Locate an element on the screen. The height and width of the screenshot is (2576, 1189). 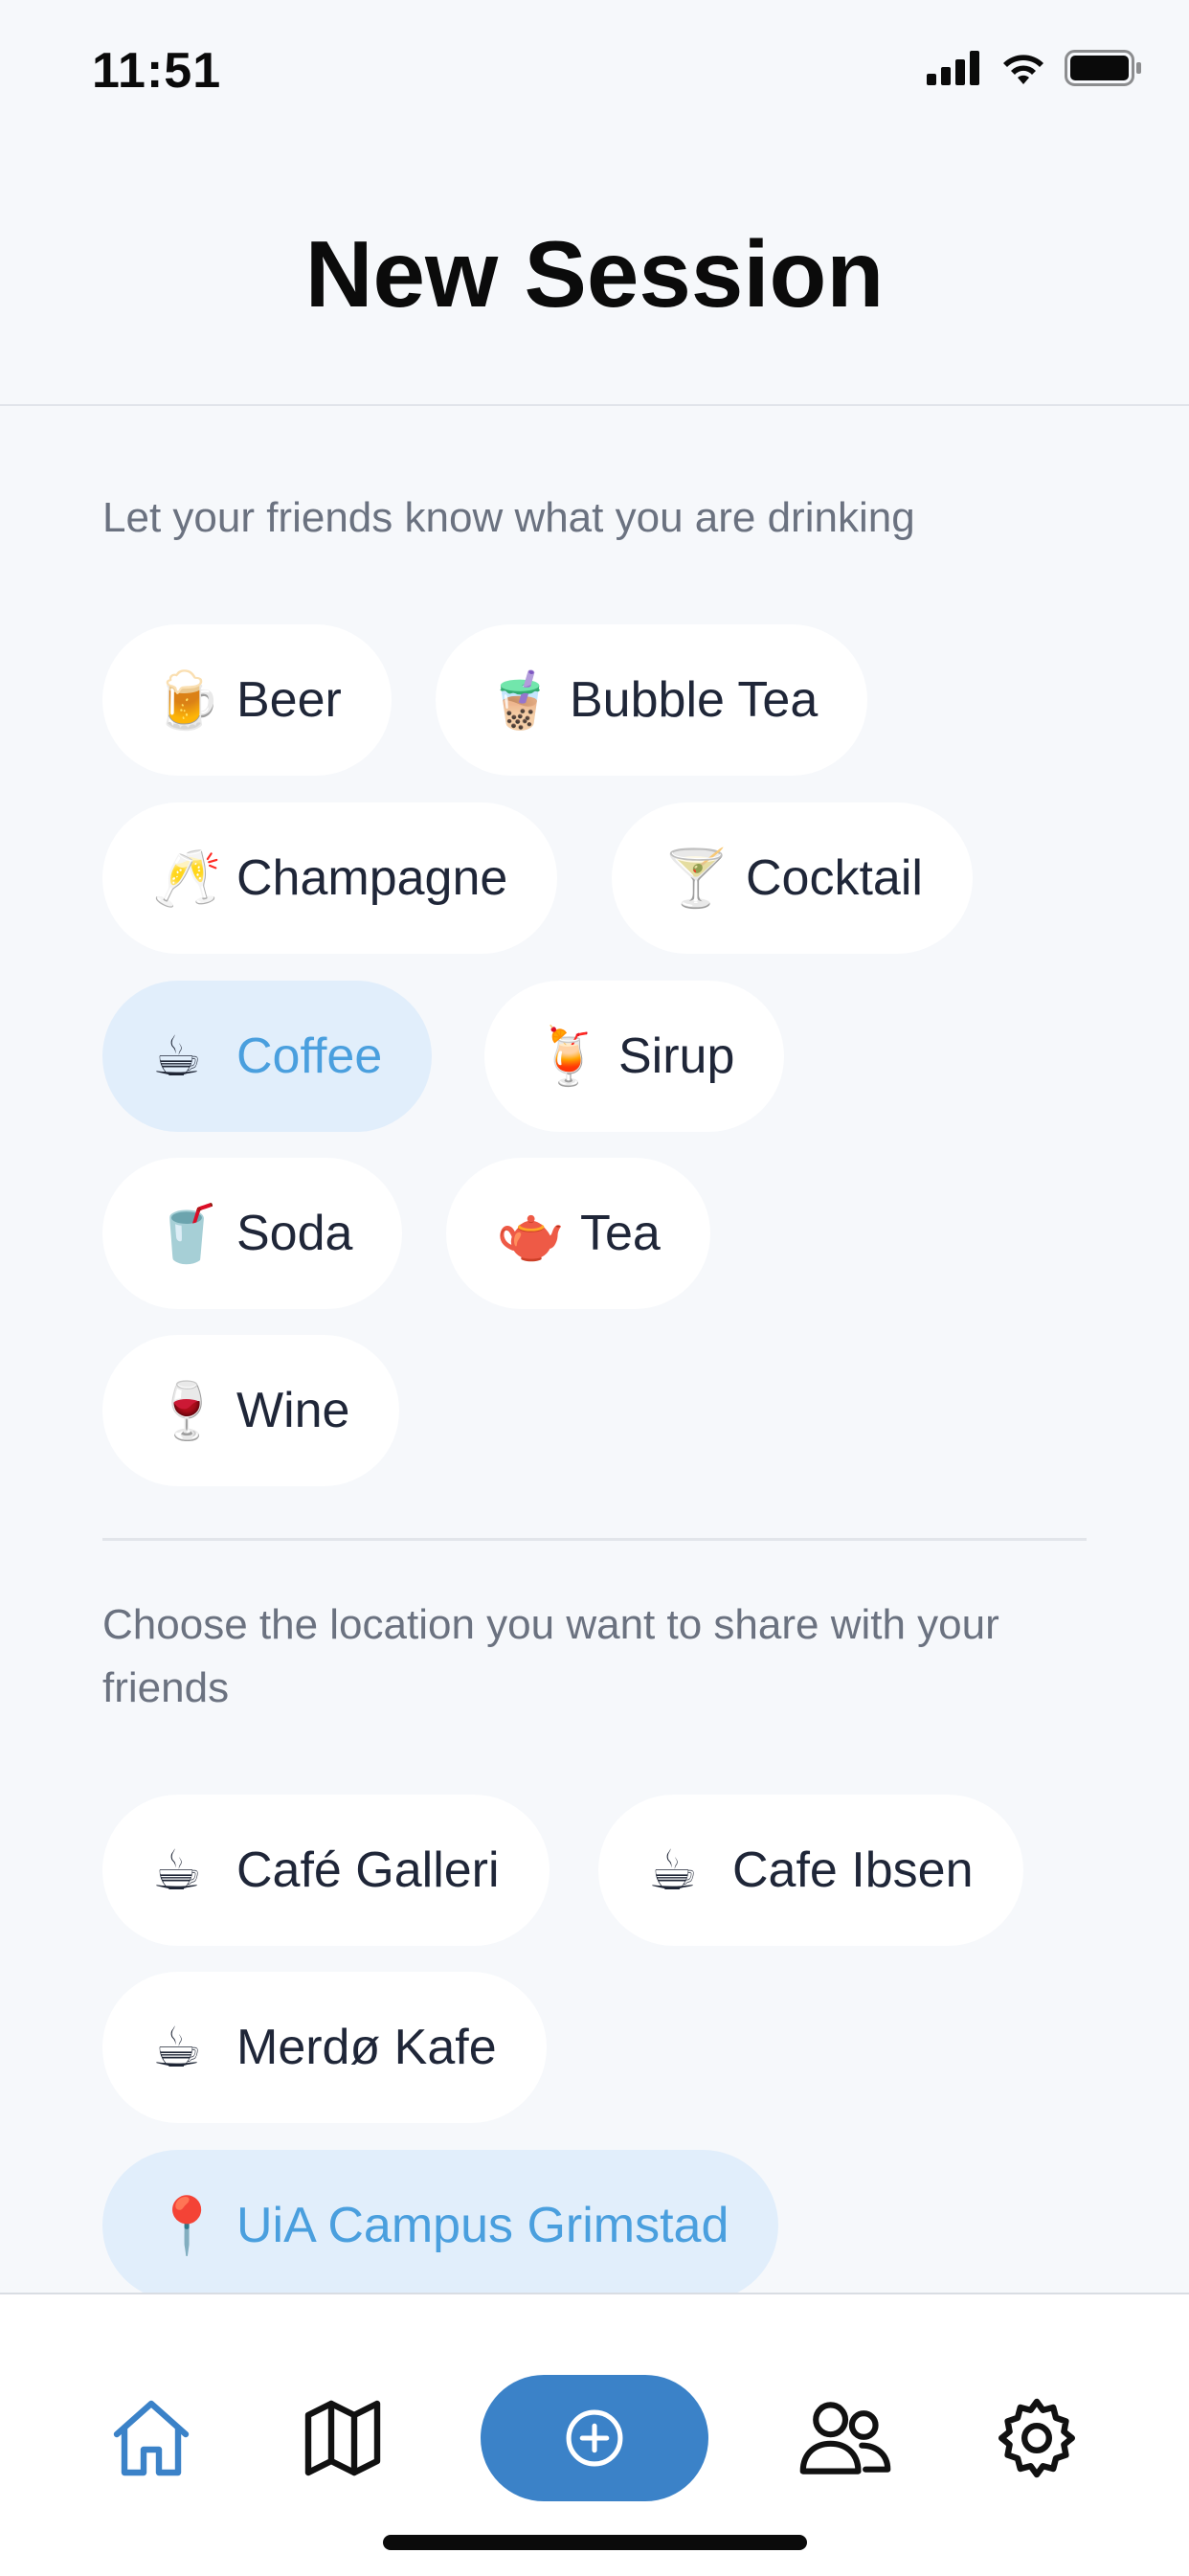
add-circle-icon is located at coordinates (594, 2438).